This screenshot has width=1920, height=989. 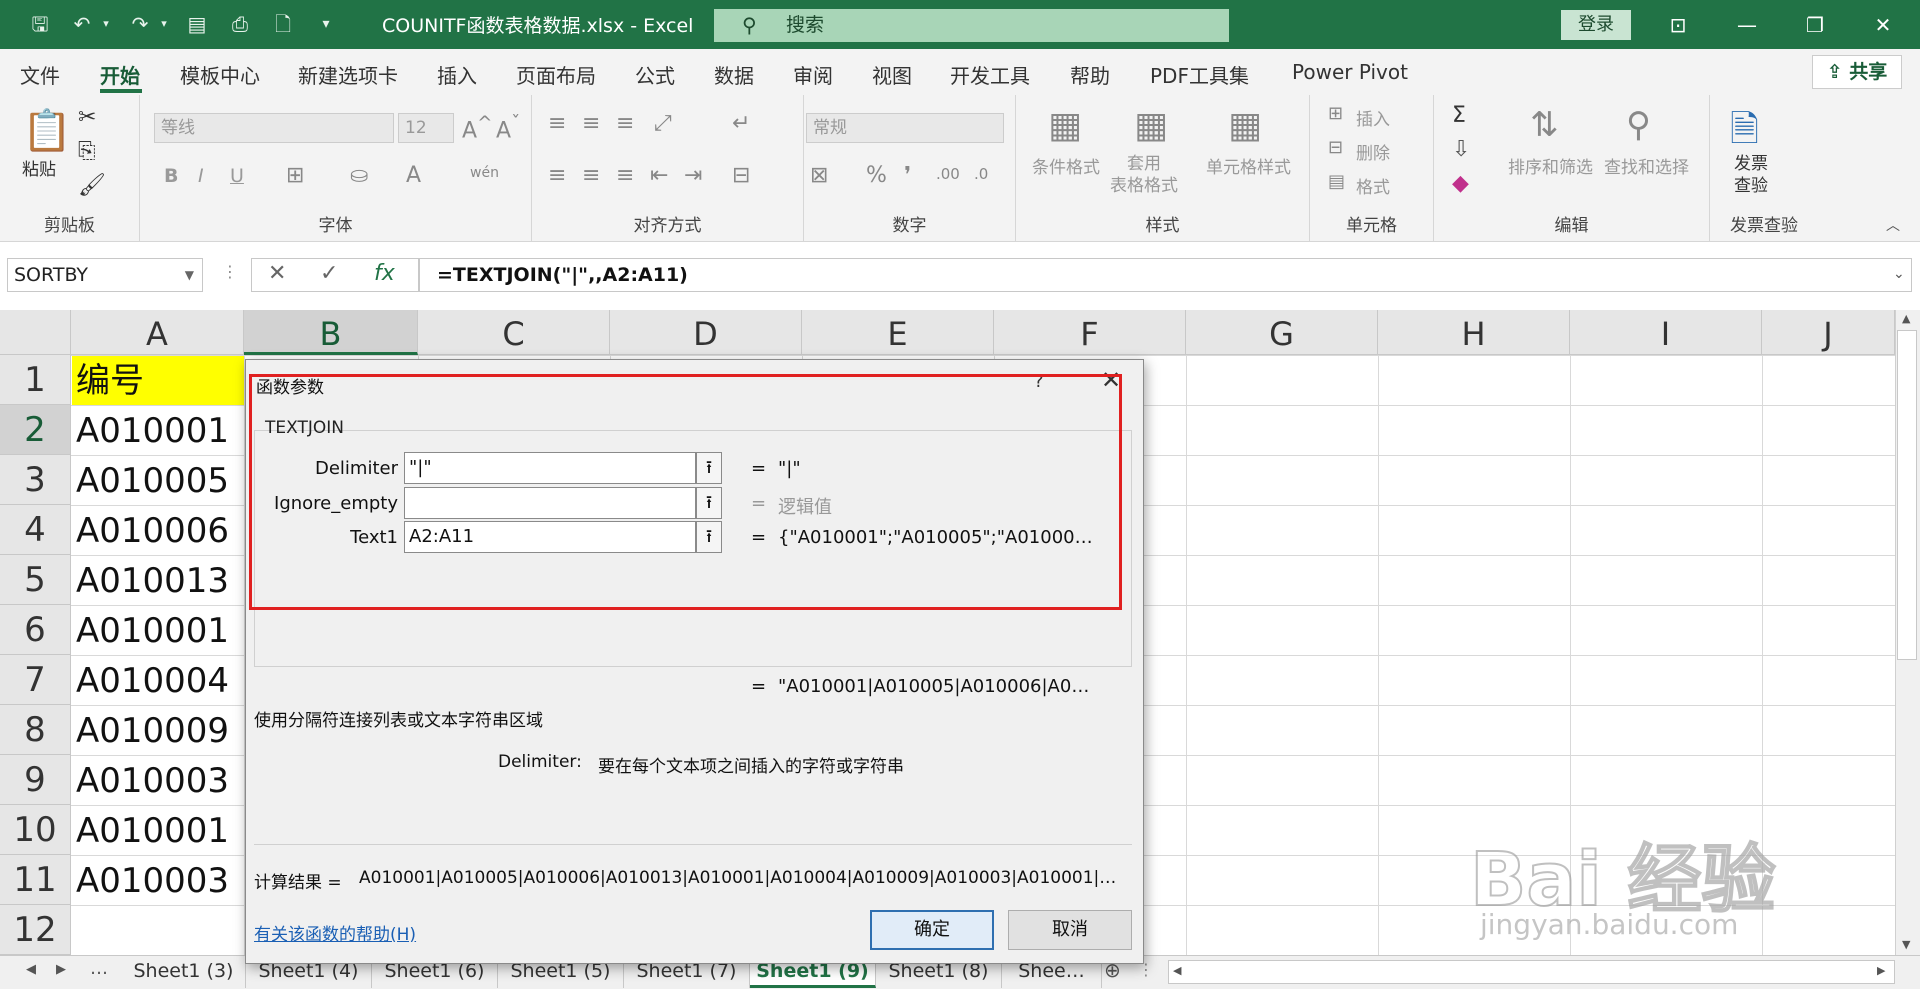 What do you see at coordinates (892, 74) in the screenshot?
I see `tab-view: 视图` at bounding box center [892, 74].